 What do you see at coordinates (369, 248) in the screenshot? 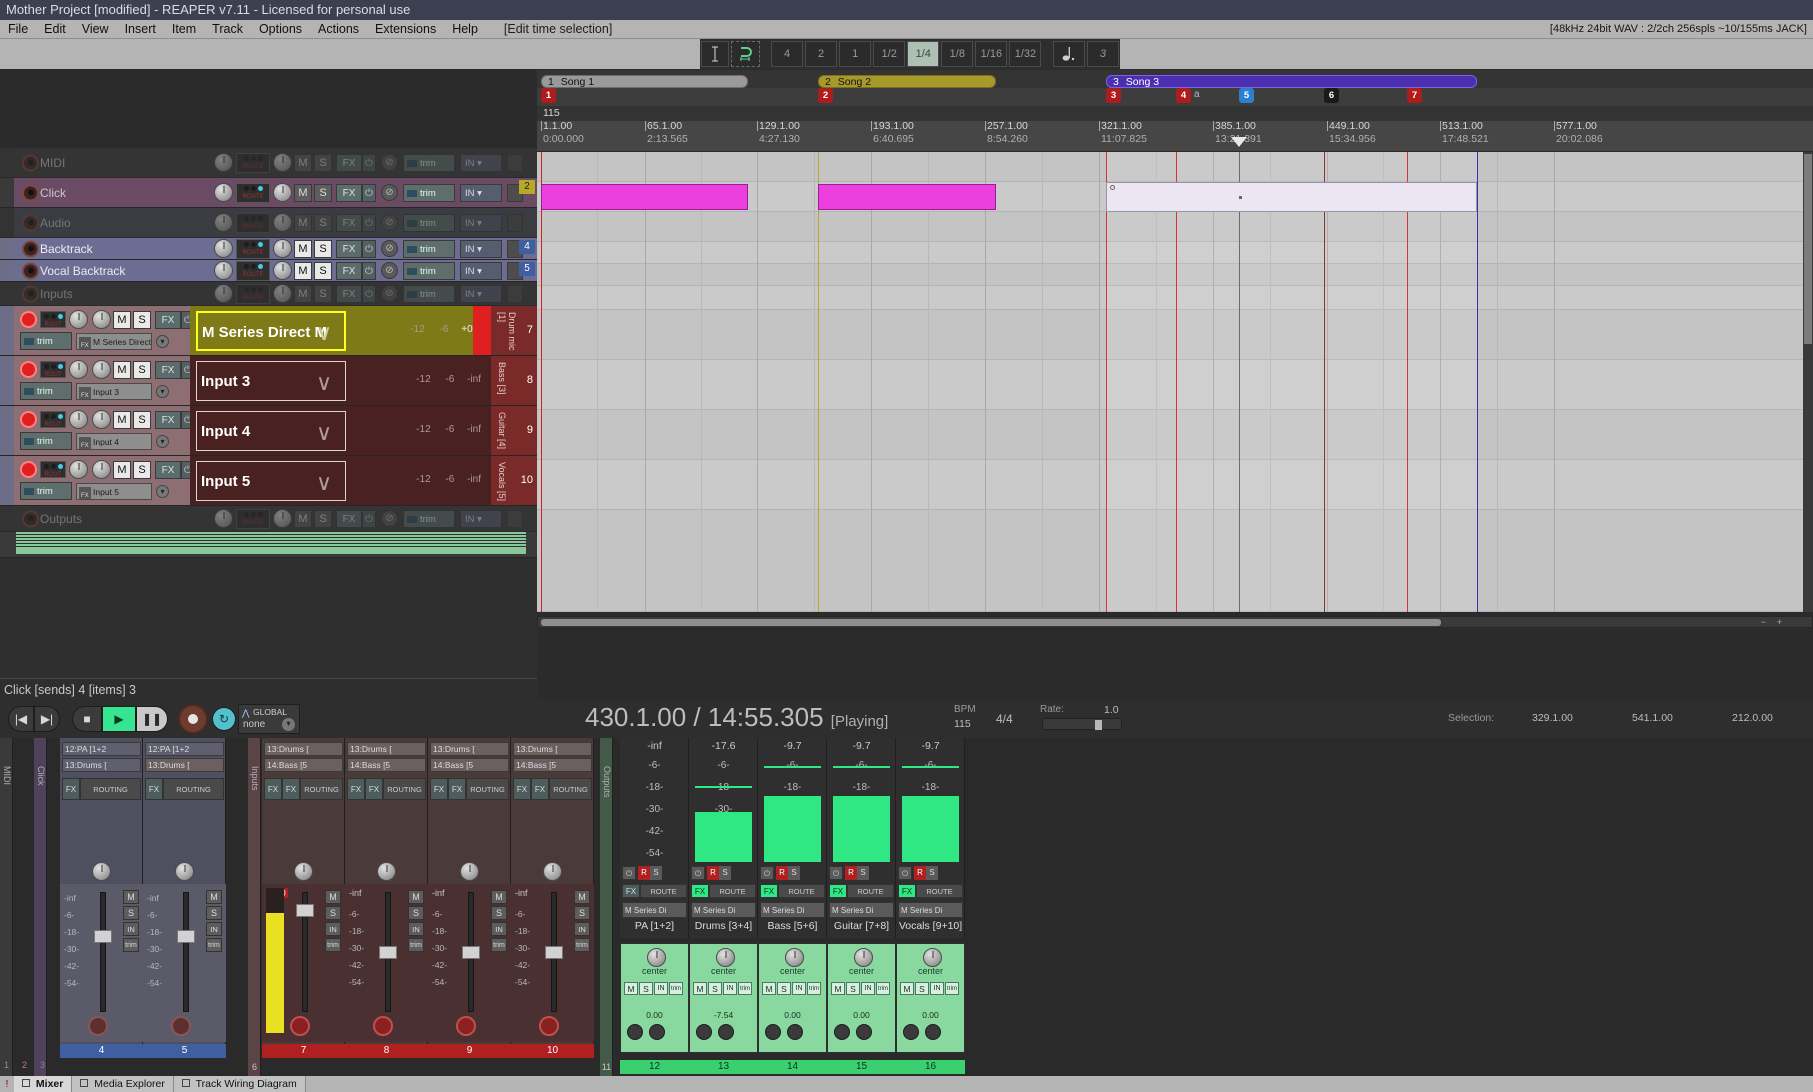
I see `fx-bypass-button: ⏻` at bounding box center [369, 248].